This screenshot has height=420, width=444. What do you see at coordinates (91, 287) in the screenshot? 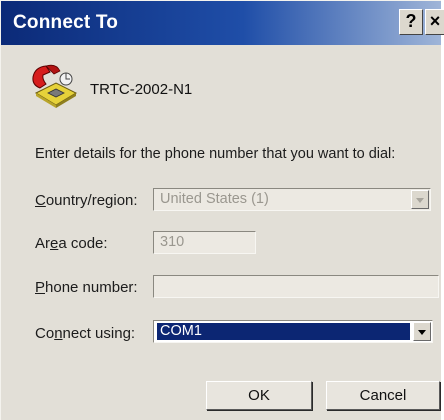
I see `label-part: hone number:` at bounding box center [91, 287].